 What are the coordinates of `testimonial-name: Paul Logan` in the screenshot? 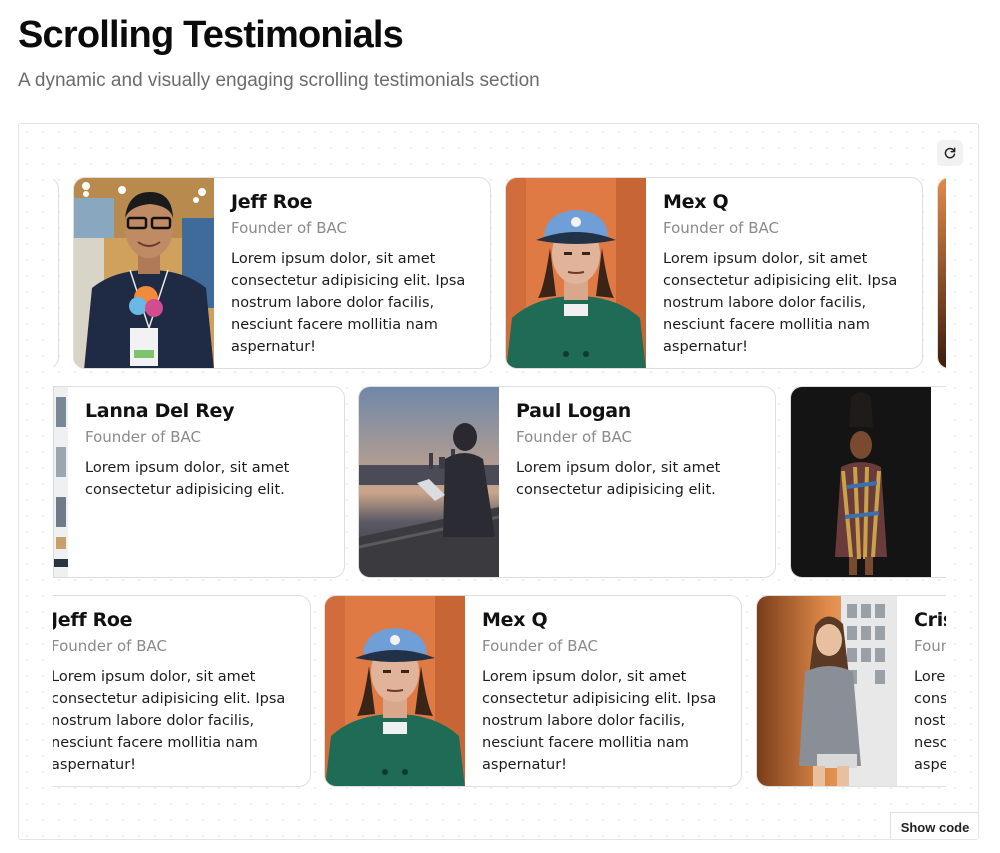 It's located at (573, 411).